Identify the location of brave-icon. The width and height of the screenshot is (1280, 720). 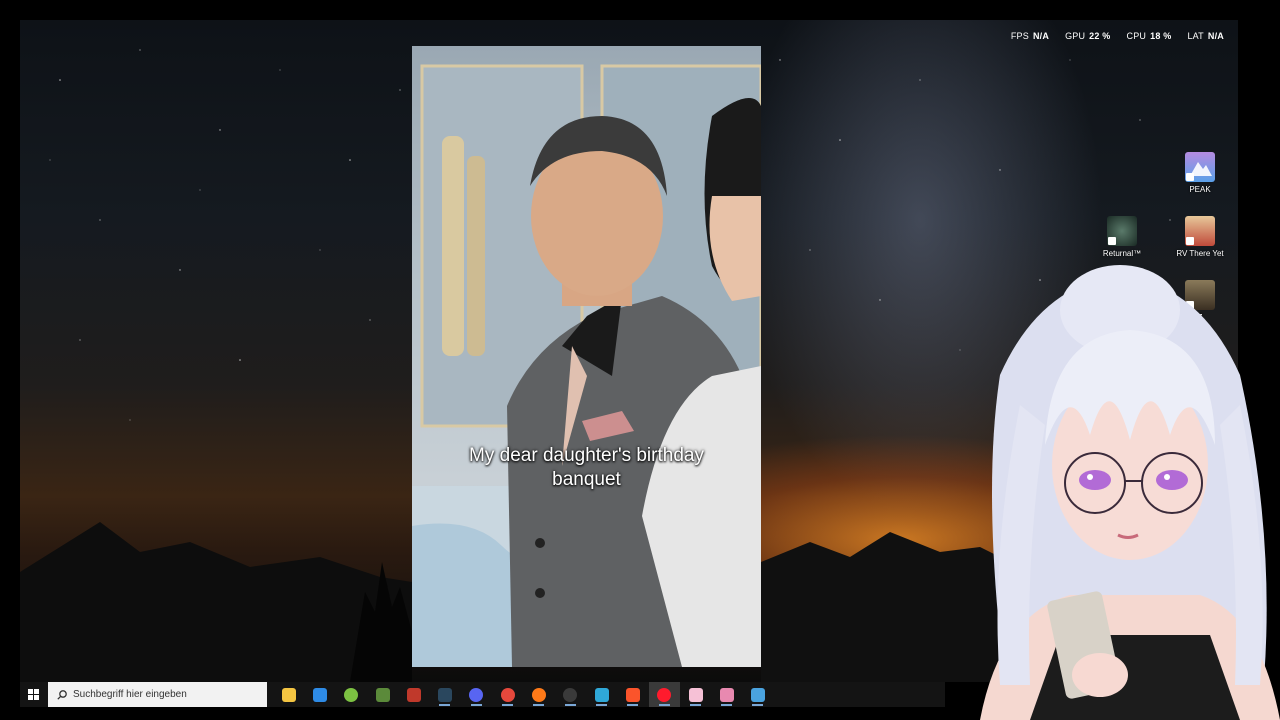
(632, 694).